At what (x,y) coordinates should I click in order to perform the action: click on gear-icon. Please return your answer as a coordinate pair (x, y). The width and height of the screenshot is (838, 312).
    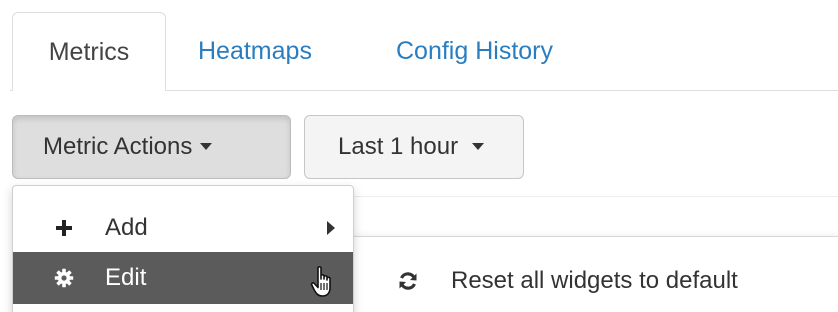
    Looking at the image, I should click on (64, 278).